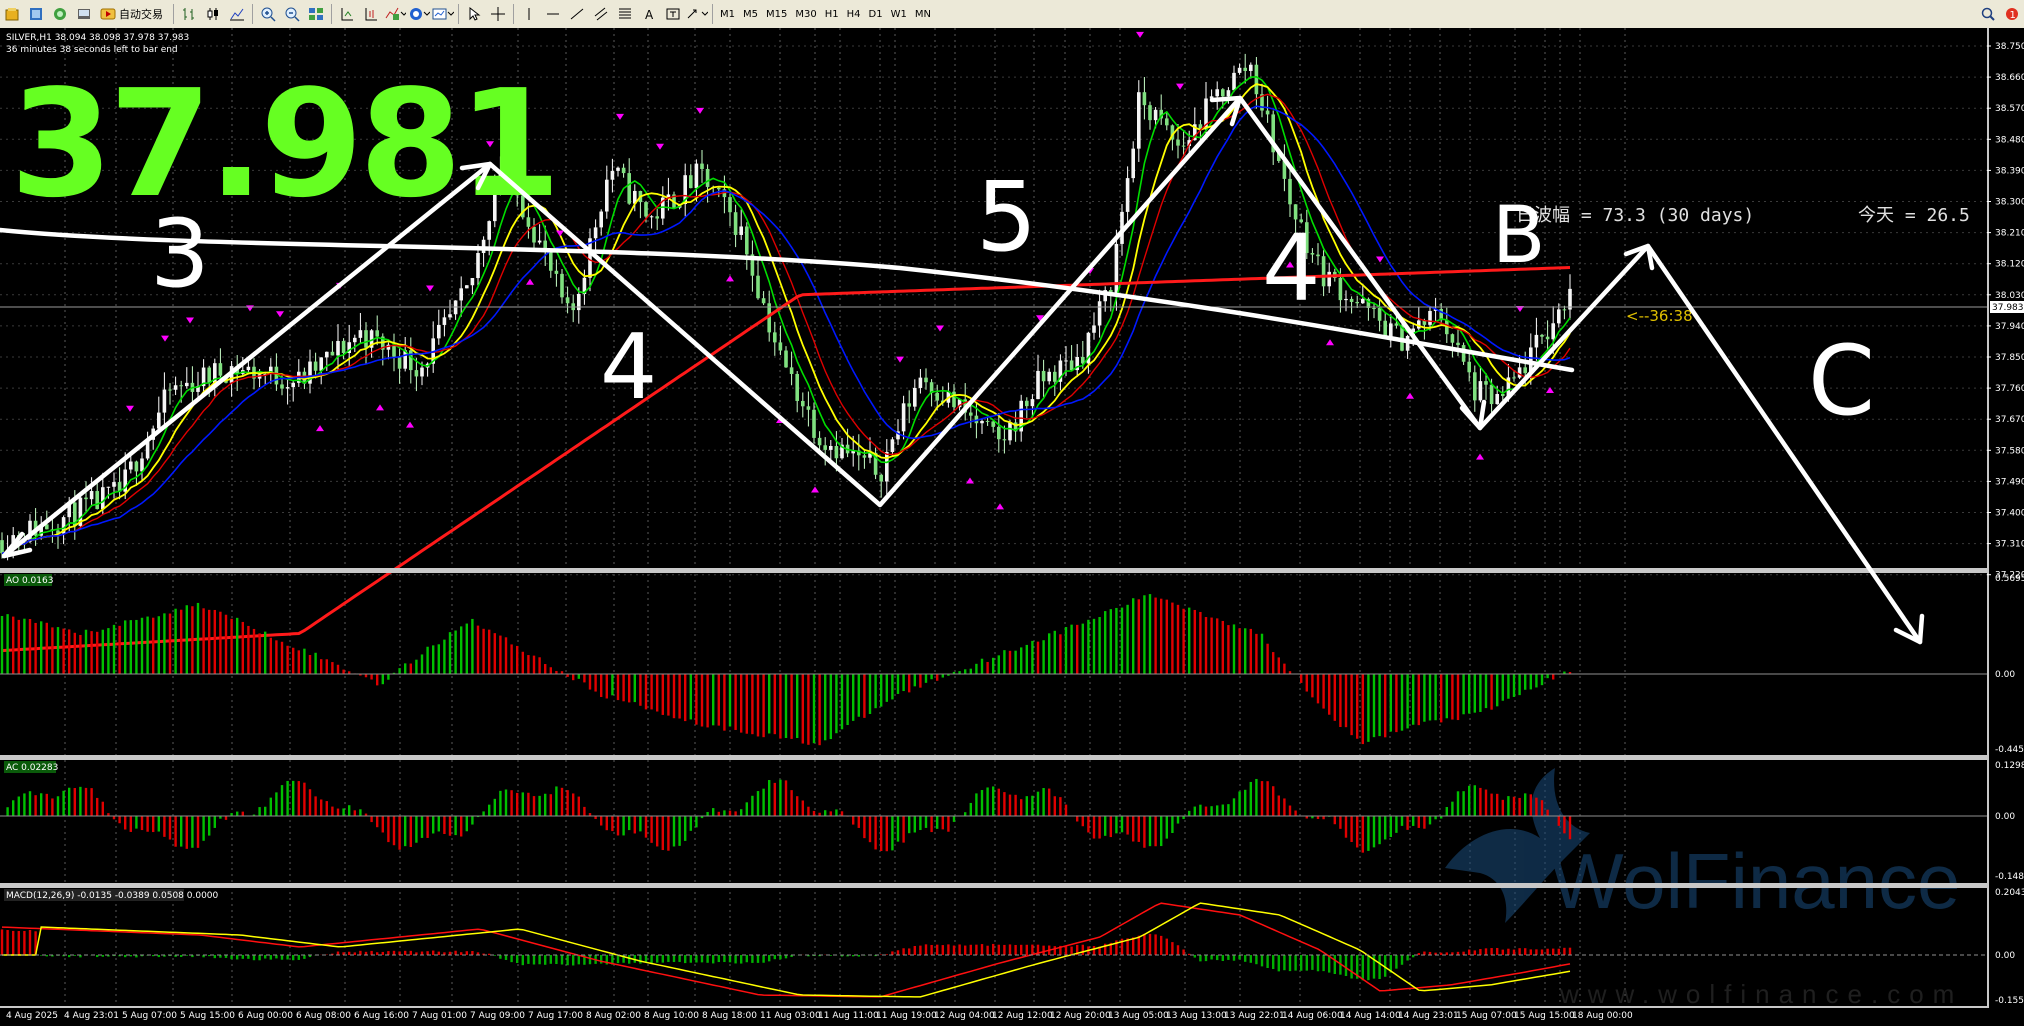 This screenshot has width=2024, height=1026. I want to click on svg-text: AC 0.02283, so click(32, 768).